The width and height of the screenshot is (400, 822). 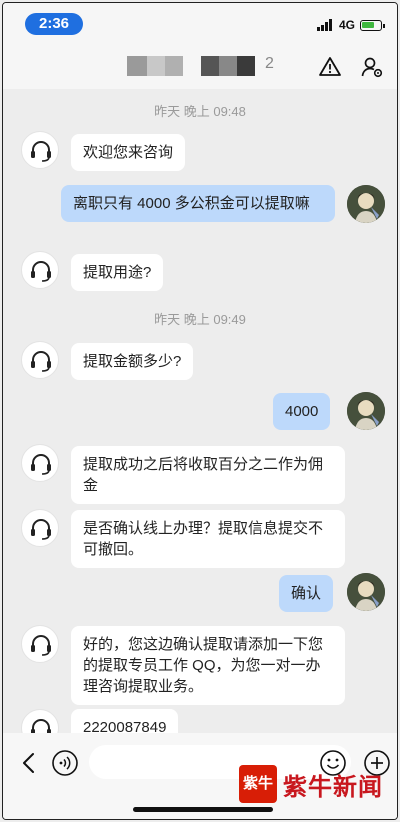 I want to click on contact-settings-icon, so click(x=372, y=67).